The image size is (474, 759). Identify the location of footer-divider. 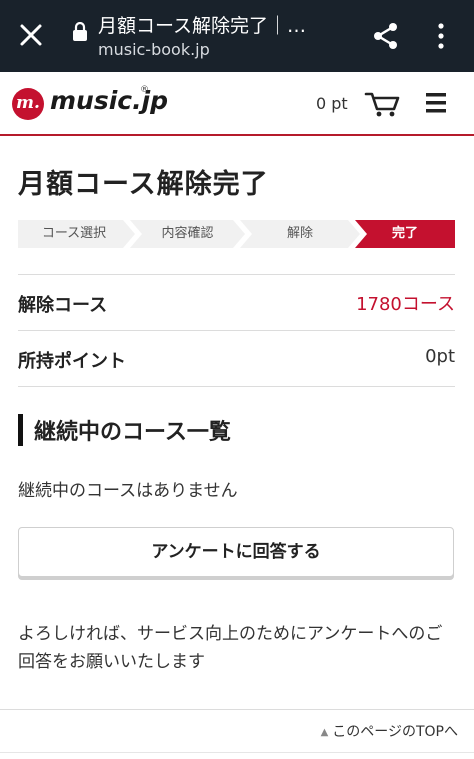
(237, 709).